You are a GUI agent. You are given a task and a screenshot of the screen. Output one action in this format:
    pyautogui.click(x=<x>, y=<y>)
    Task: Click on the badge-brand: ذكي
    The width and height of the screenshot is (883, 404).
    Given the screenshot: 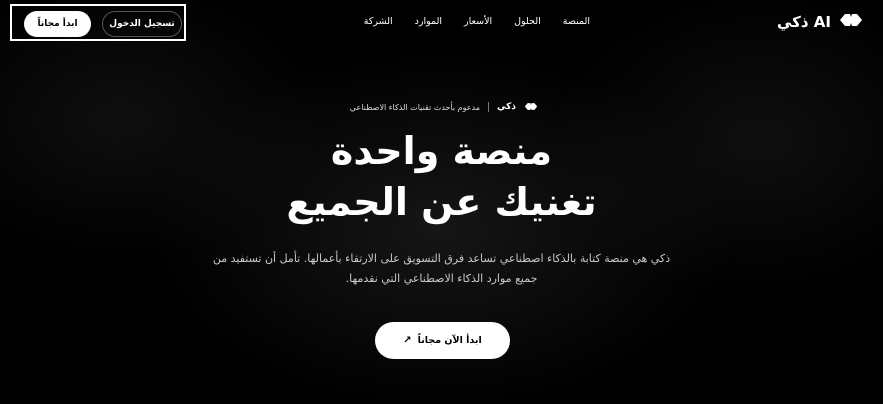 What is the action you would take?
    pyautogui.click(x=506, y=107)
    